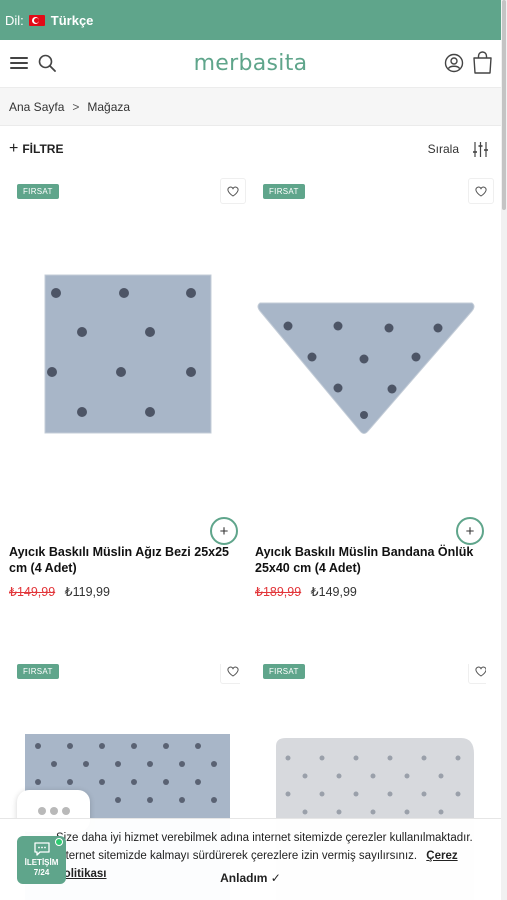 The image size is (507, 900). I want to click on sale-price: ₺149,99, so click(333, 592).